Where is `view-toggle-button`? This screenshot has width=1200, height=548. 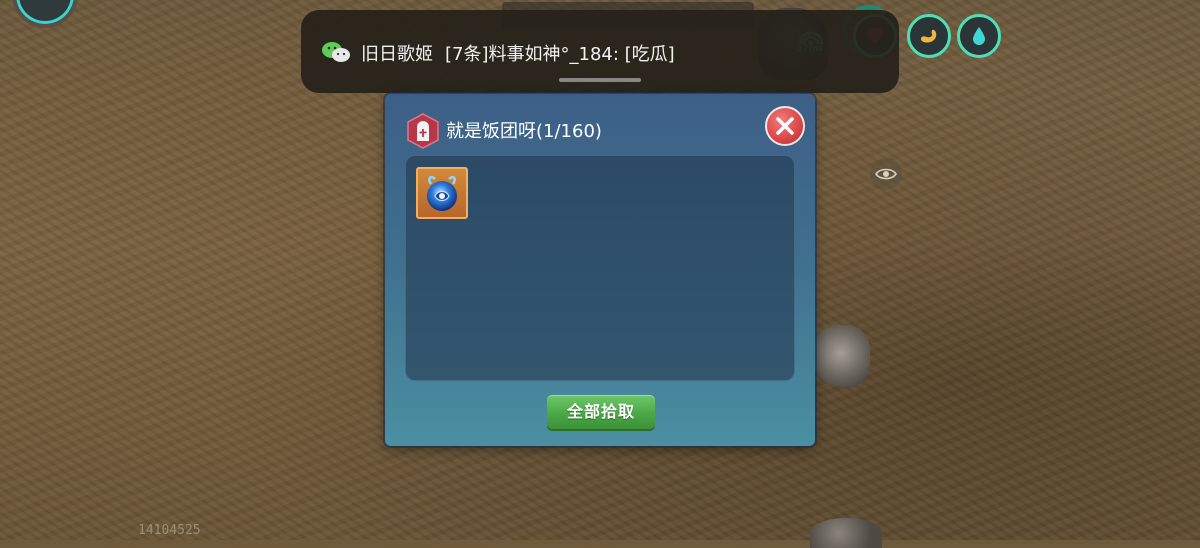
view-toggle-button is located at coordinates (886, 174).